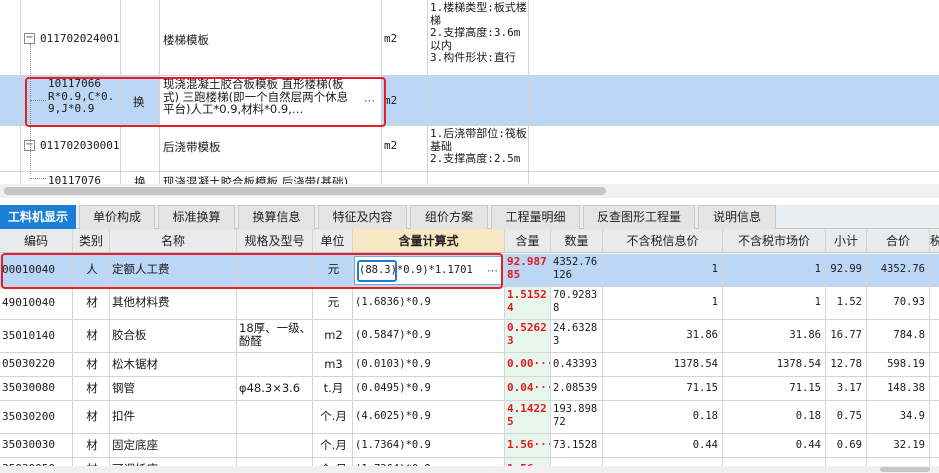  I want to click on cell-info-price: 0.18, so click(663, 417).